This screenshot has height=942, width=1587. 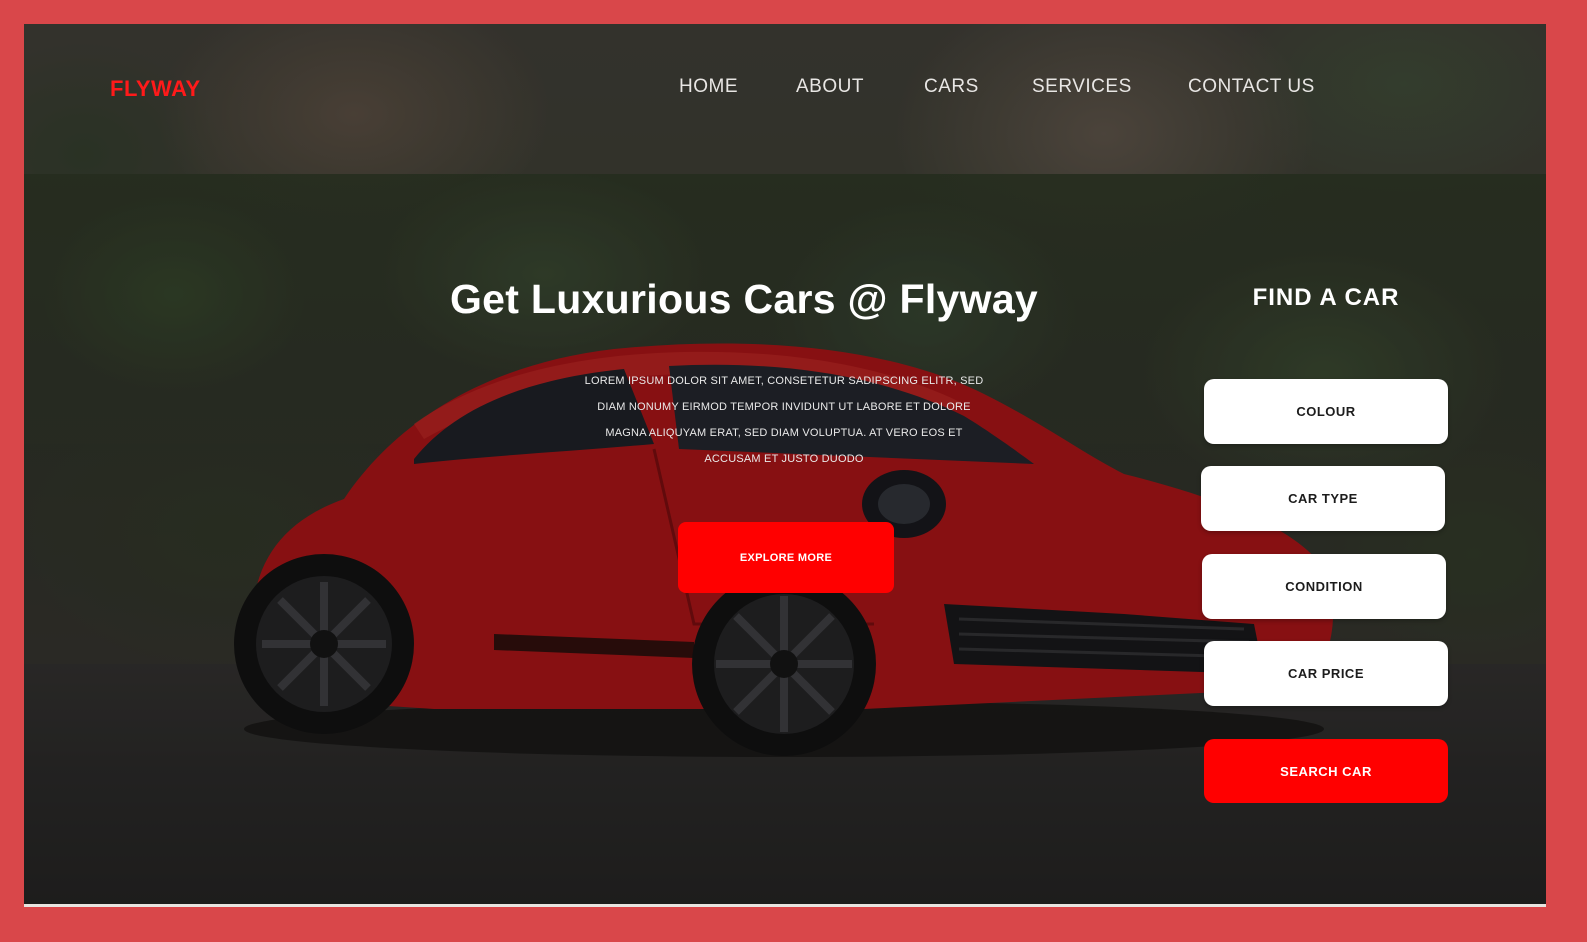 I want to click on nav-home: HOME, so click(x=708, y=87).